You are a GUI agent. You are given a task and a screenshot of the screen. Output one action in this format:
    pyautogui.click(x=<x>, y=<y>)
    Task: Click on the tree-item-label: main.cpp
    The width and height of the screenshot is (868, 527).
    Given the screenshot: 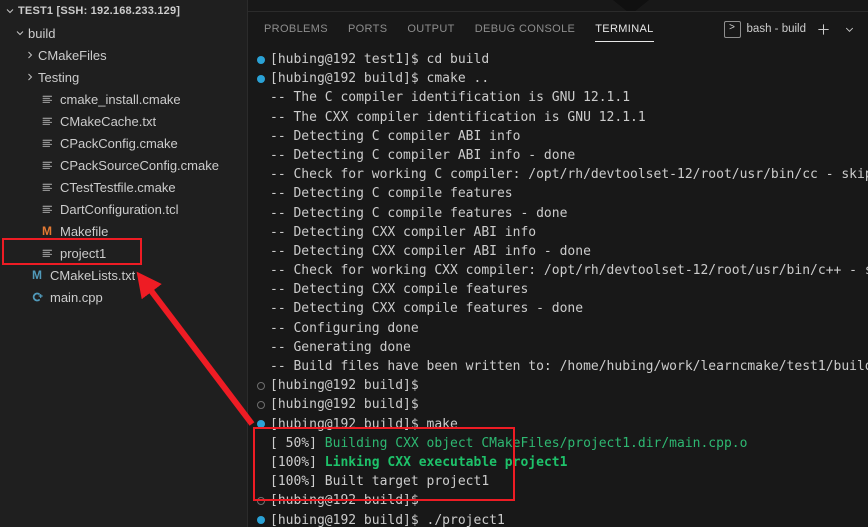 What is the action you would take?
    pyautogui.click(x=76, y=297)
    